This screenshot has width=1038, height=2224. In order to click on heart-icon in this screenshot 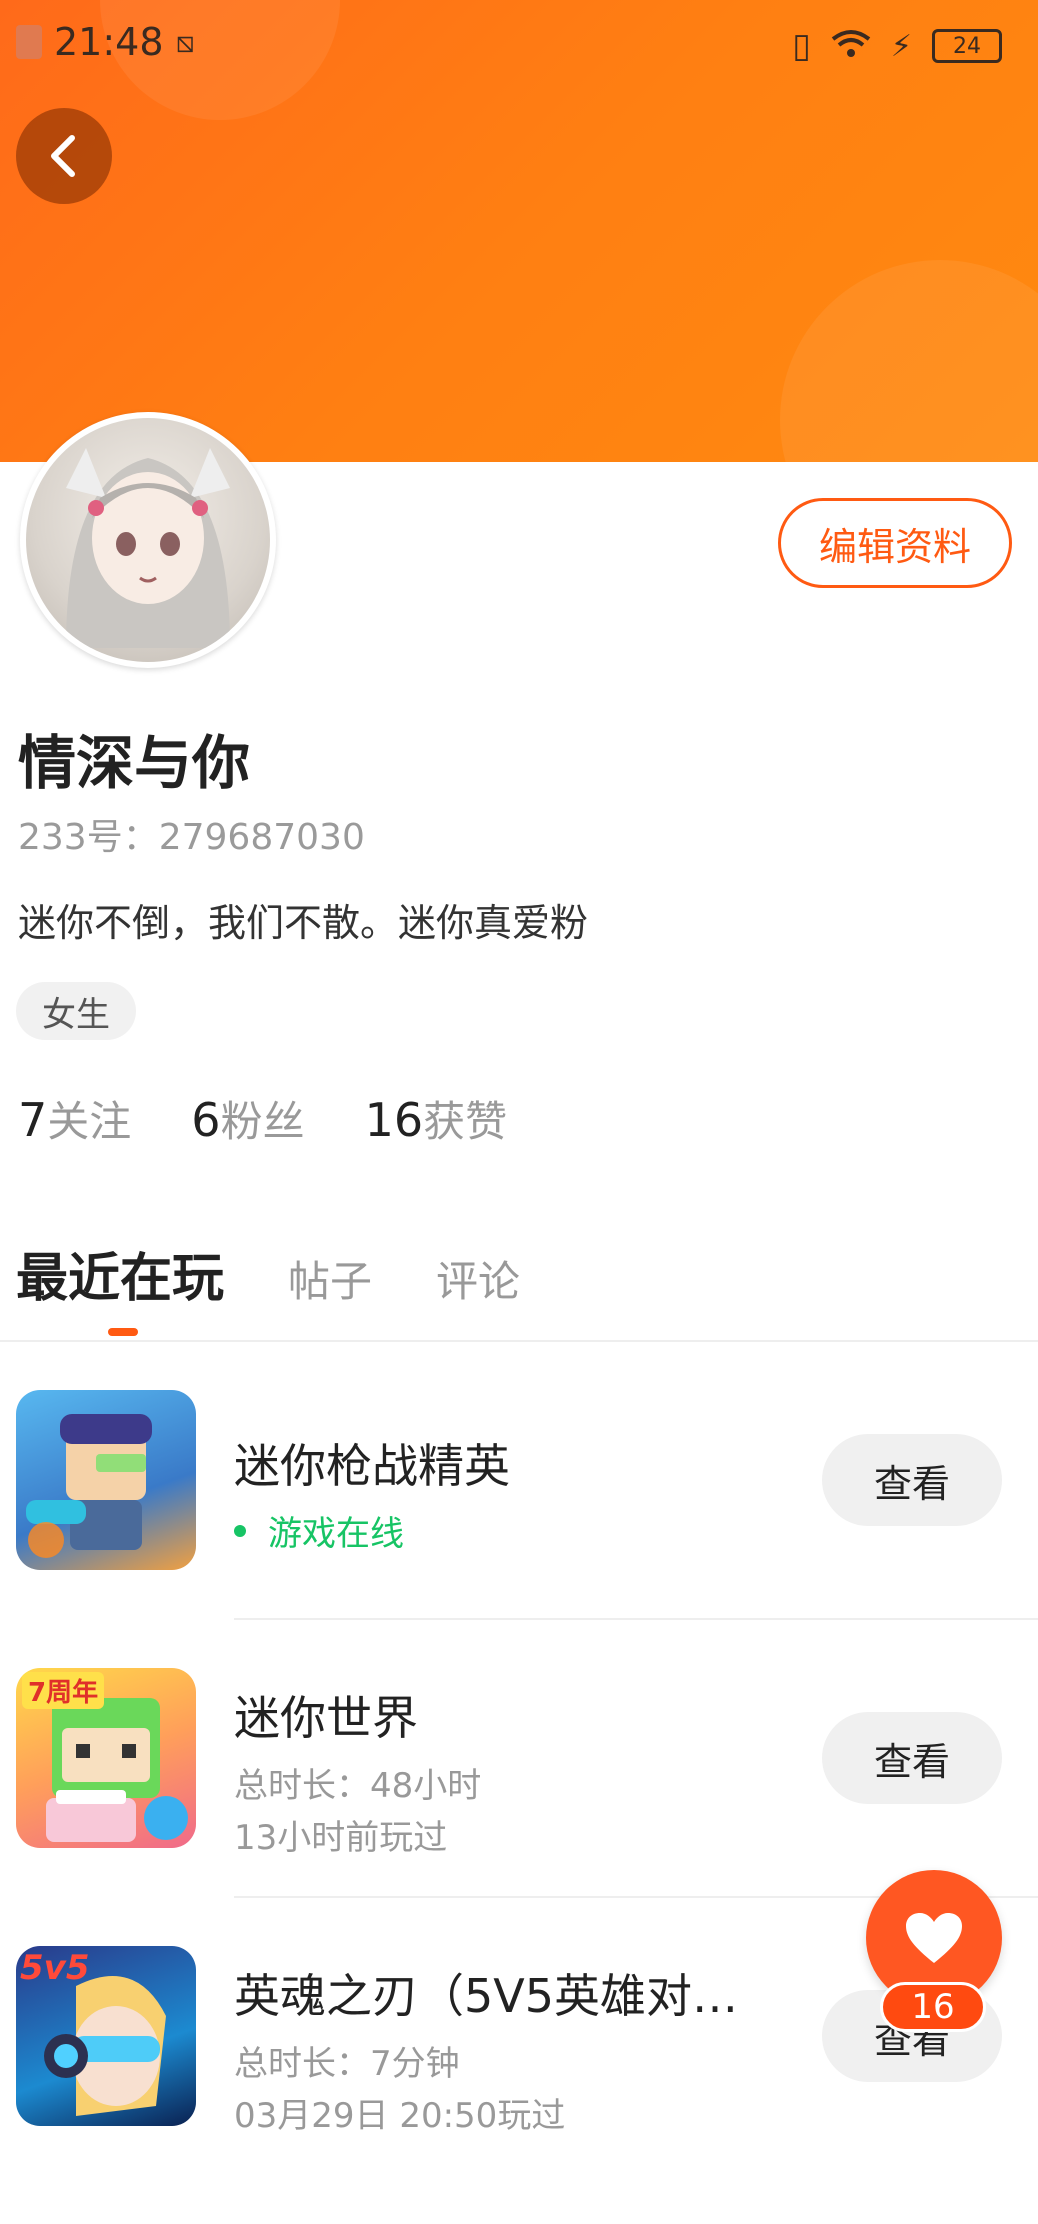, I will do `click(934, 1938)`.